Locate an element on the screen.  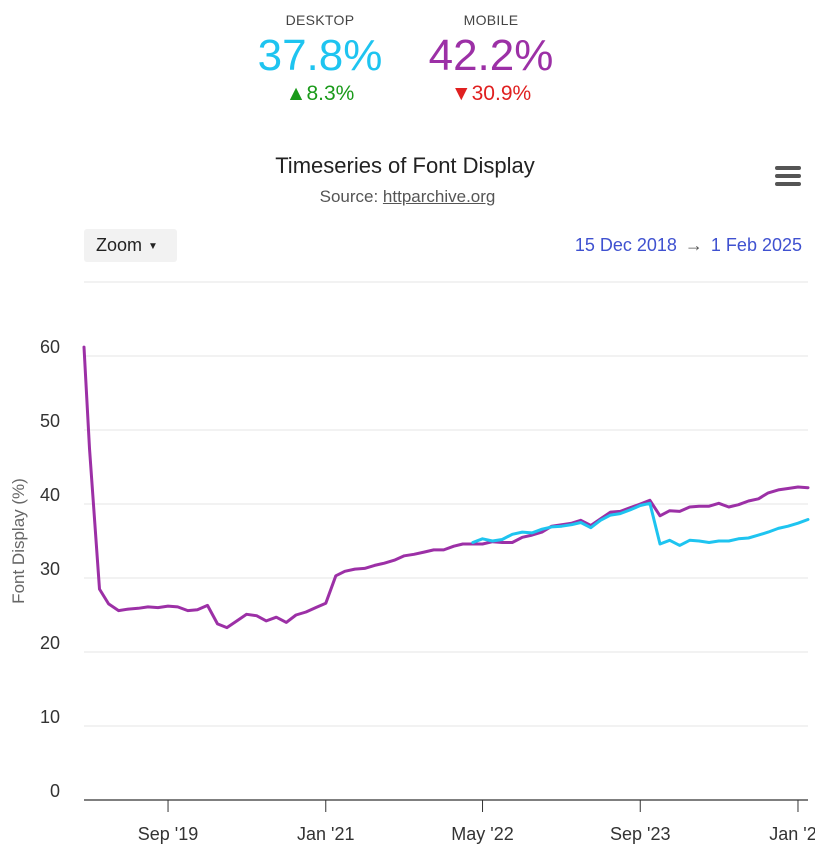
x-tick-label: Sep '19 is located at coordinates (168, 834).